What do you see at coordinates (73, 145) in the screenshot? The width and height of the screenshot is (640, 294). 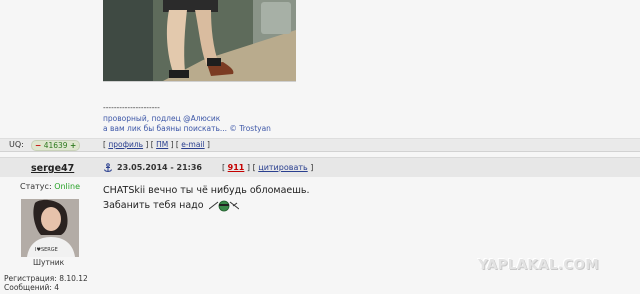 I see `rating-plus-button: +` at bounding box center [73, 145].